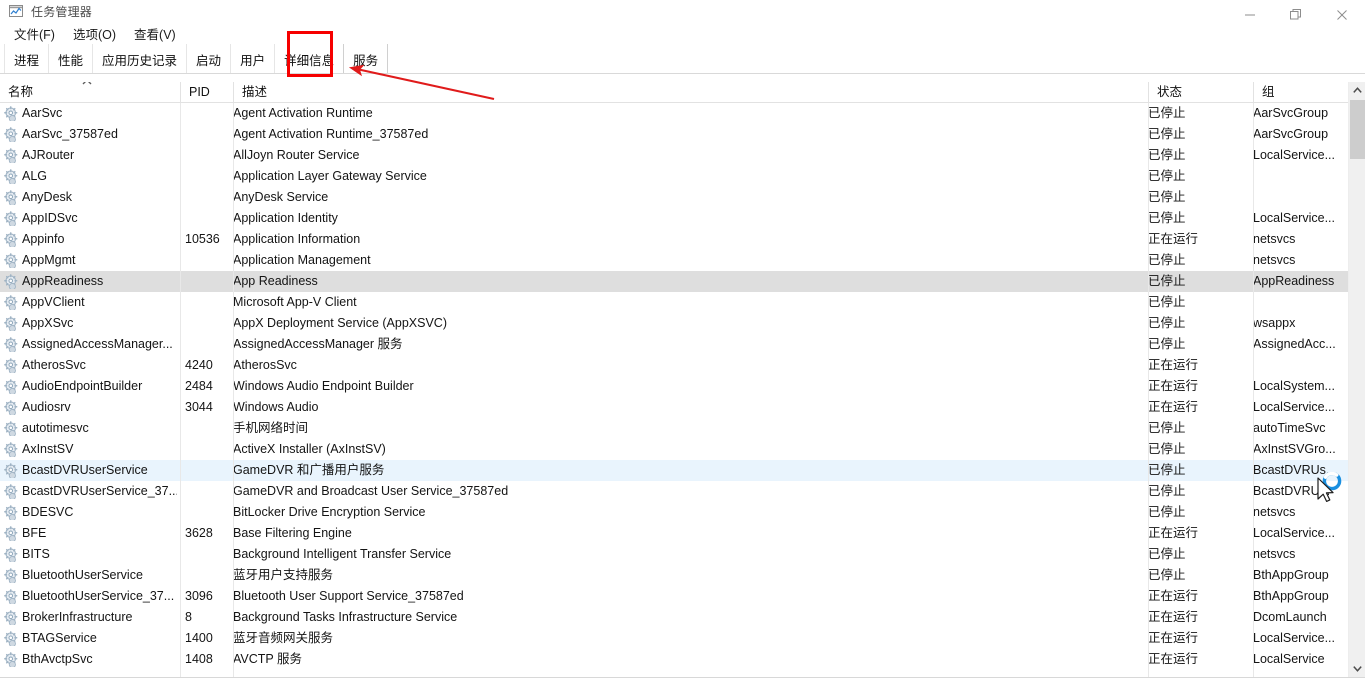 This screenshot has height=678, width=1365. I want to click on maximize-restore-button, so click(1296, 15).